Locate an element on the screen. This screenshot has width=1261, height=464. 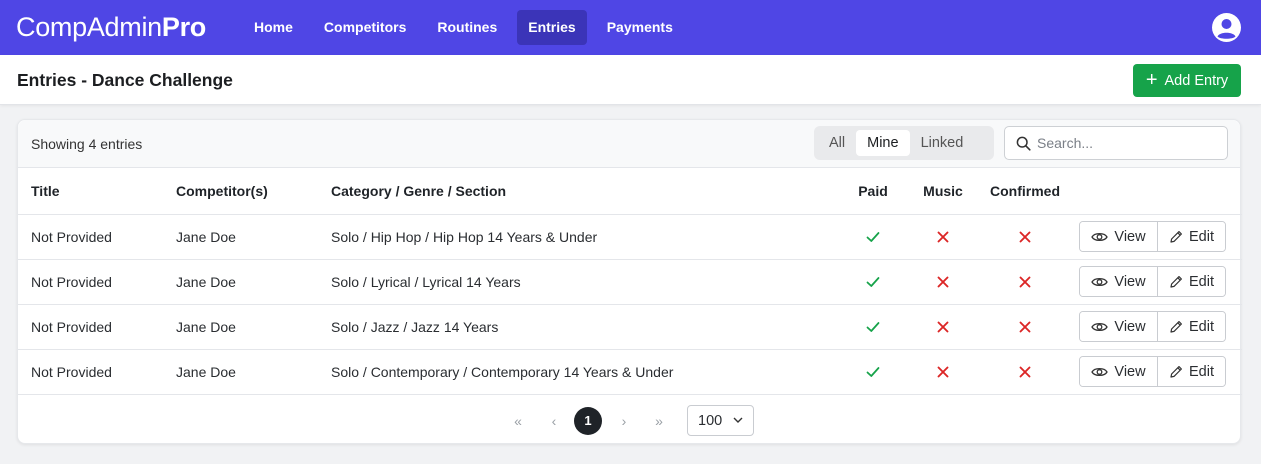
showing-count: Showing 4 entries is located at coordinates (87, 144).